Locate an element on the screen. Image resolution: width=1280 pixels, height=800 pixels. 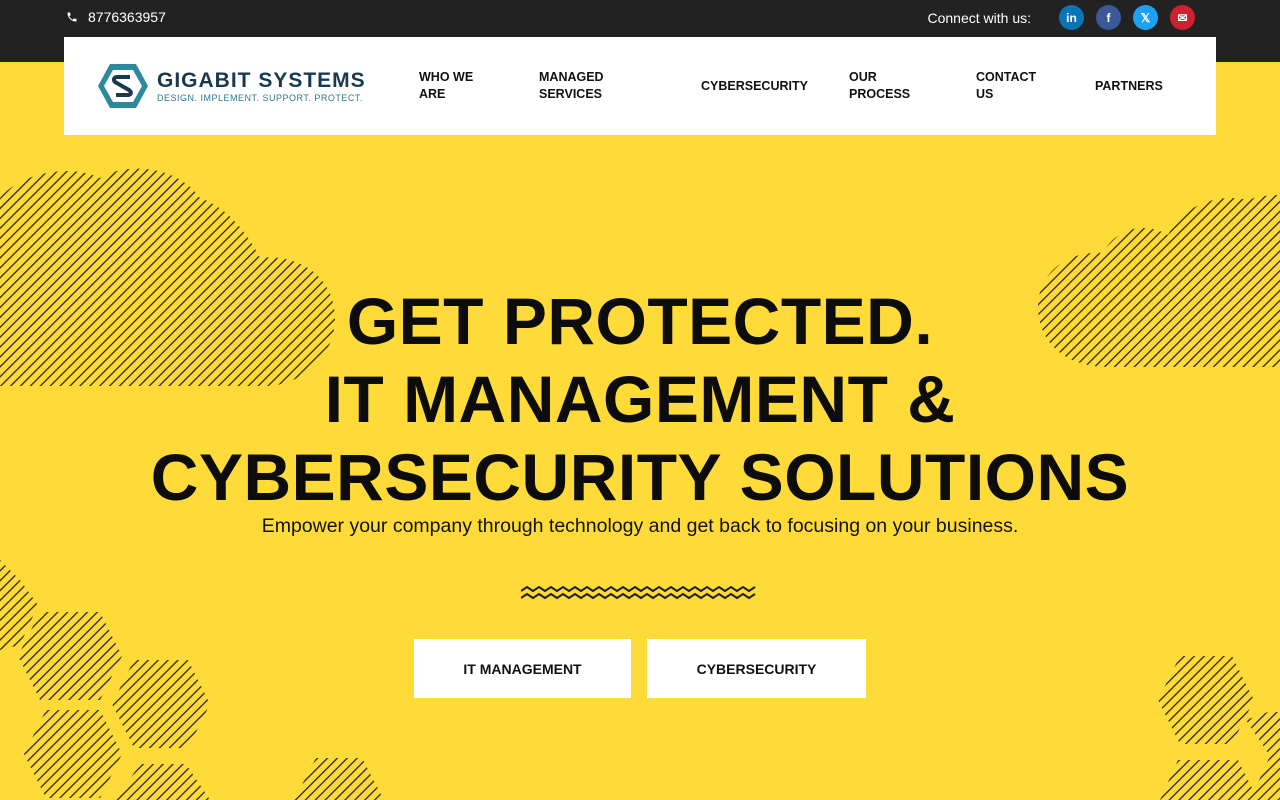
hero-line-3: CYBERSECURITY SOLUTIONS is located at coordinates (640, 477).